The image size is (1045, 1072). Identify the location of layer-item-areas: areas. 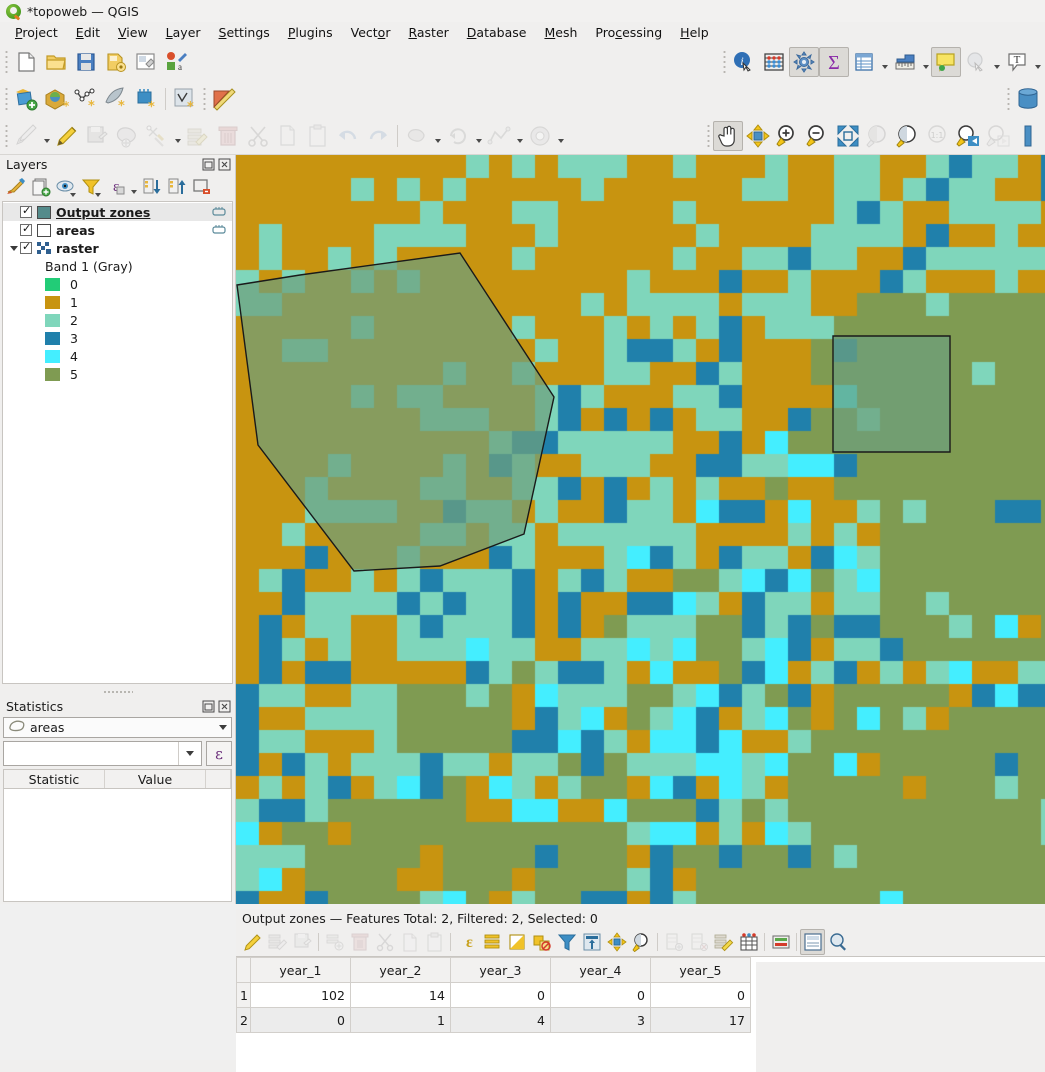
(117, 230).